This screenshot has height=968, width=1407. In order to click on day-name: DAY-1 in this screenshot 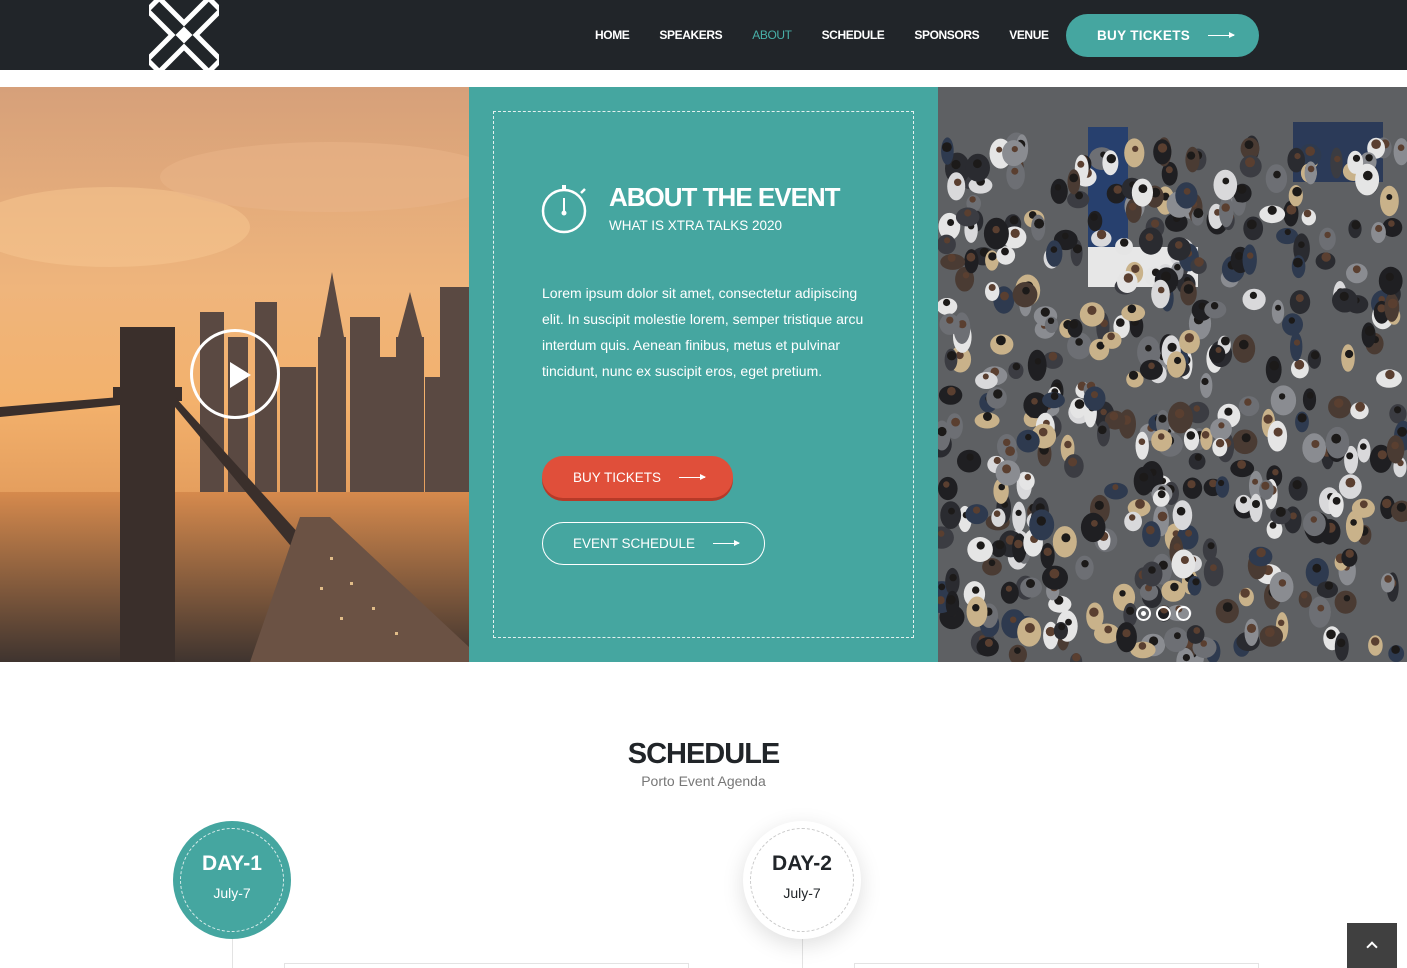, I will do `click(232, 863)`.